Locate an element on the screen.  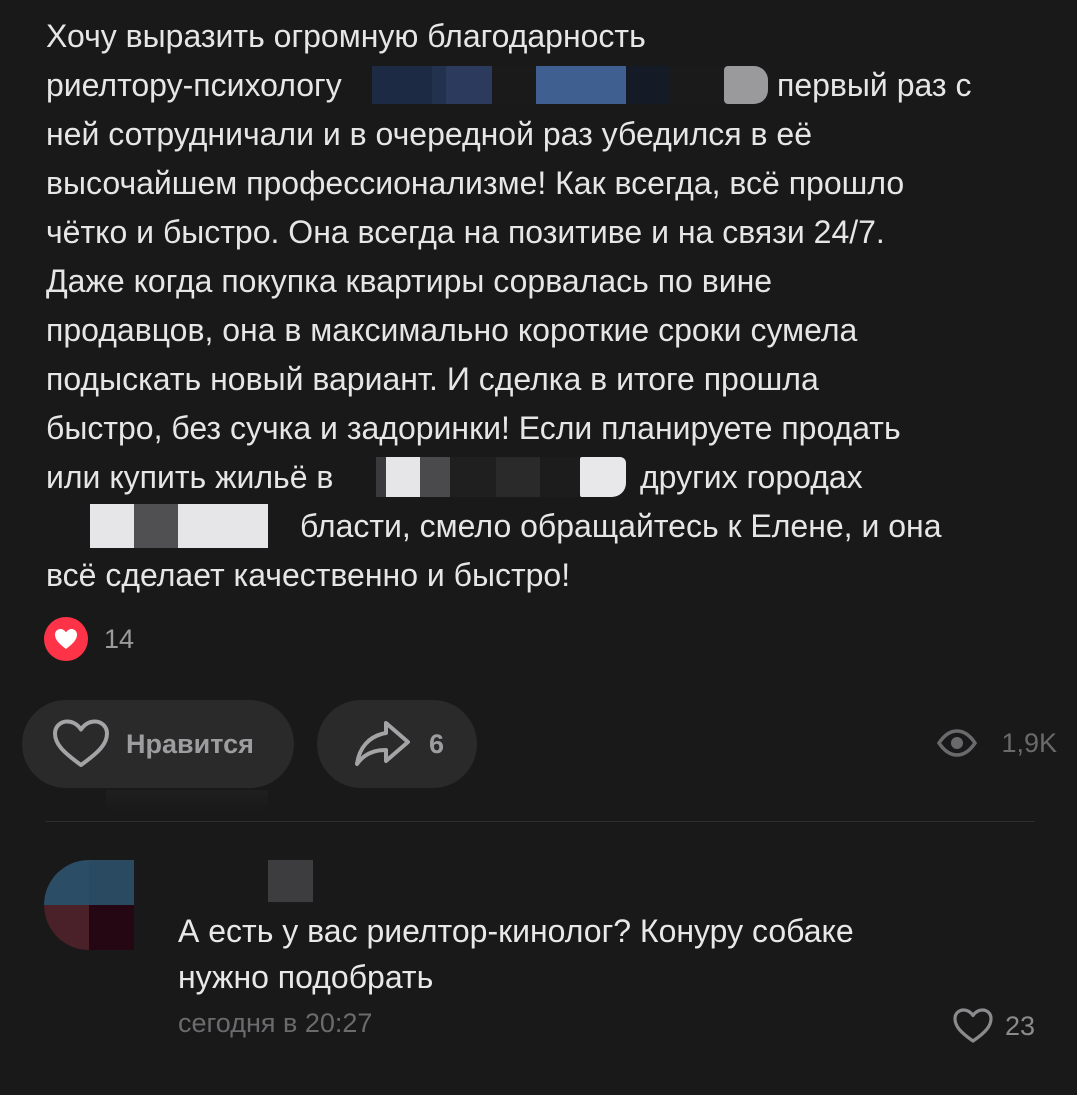
post-text: риелтору-психологу is located at coordinates (194, 85).